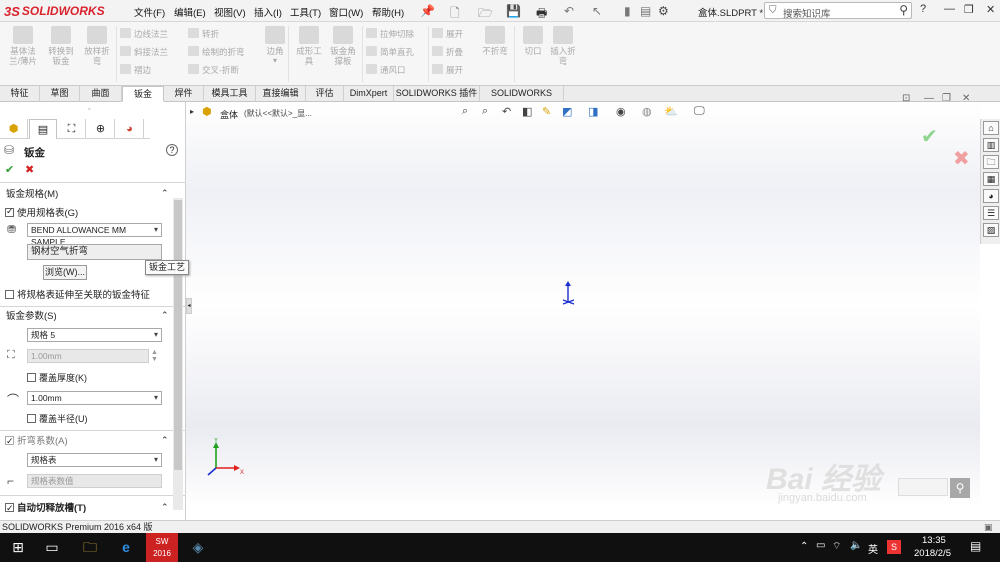  Describe the element at coordinates (130, 129) in the screenshot. I see `display-manager-tab-icon: ◕` at that location.